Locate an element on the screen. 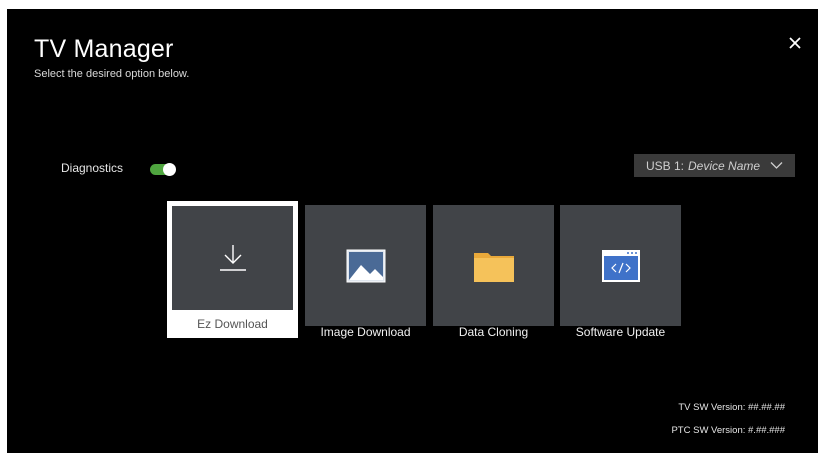 This screenshot has height=460, width=825. card-image-download-label: Image Download is located at coordinates (365, 332).